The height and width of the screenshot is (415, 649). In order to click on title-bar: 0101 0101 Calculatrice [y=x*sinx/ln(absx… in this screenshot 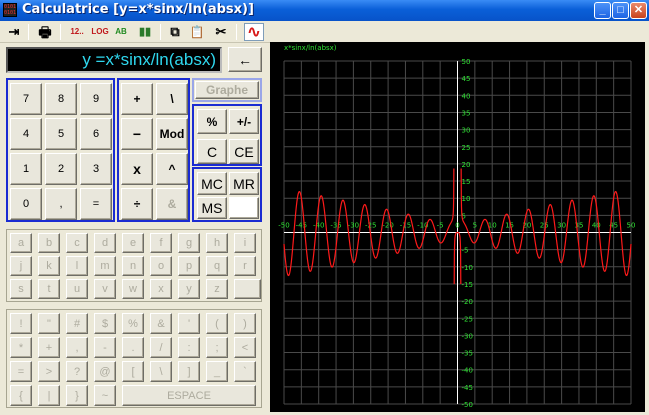, I will do `click(324, 10)`.